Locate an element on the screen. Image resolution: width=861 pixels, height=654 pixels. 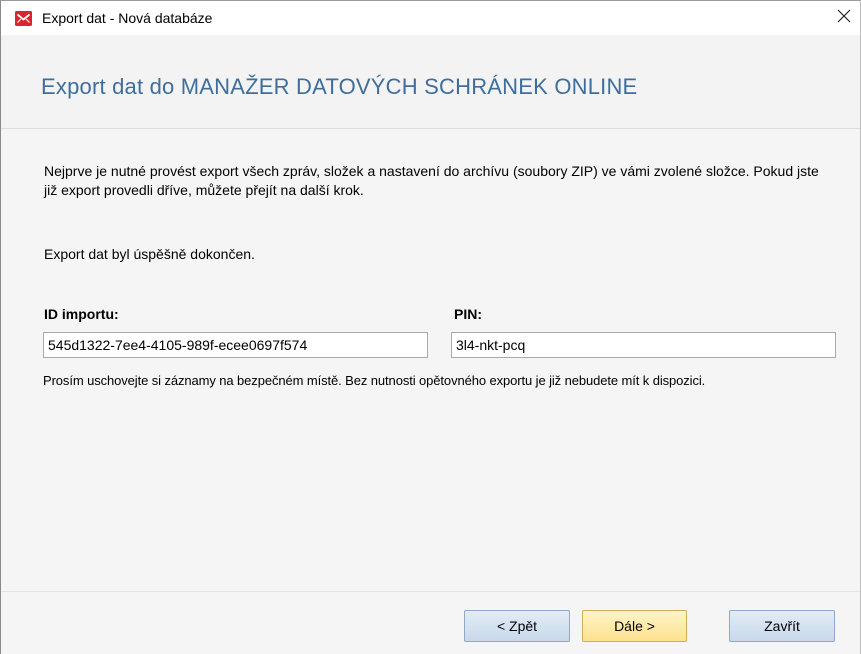
import-id-label: ID importu: is located at coordinates (81, 314).